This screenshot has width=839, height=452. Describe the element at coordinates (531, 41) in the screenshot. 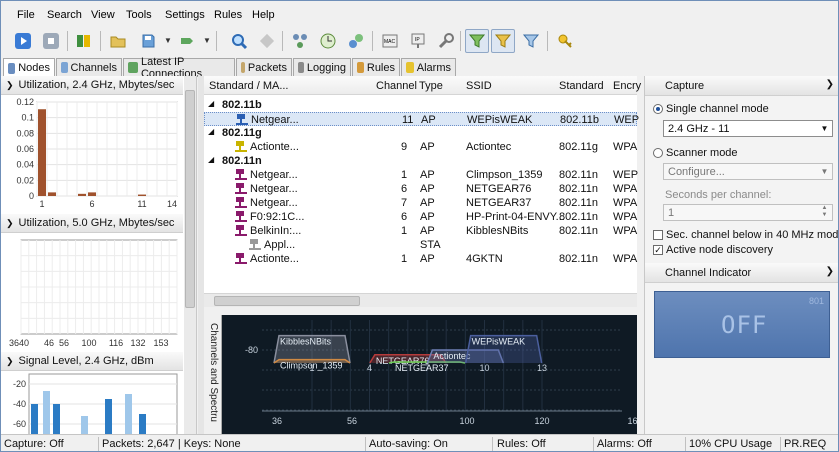

I see `filter-protocol-button` at that location.